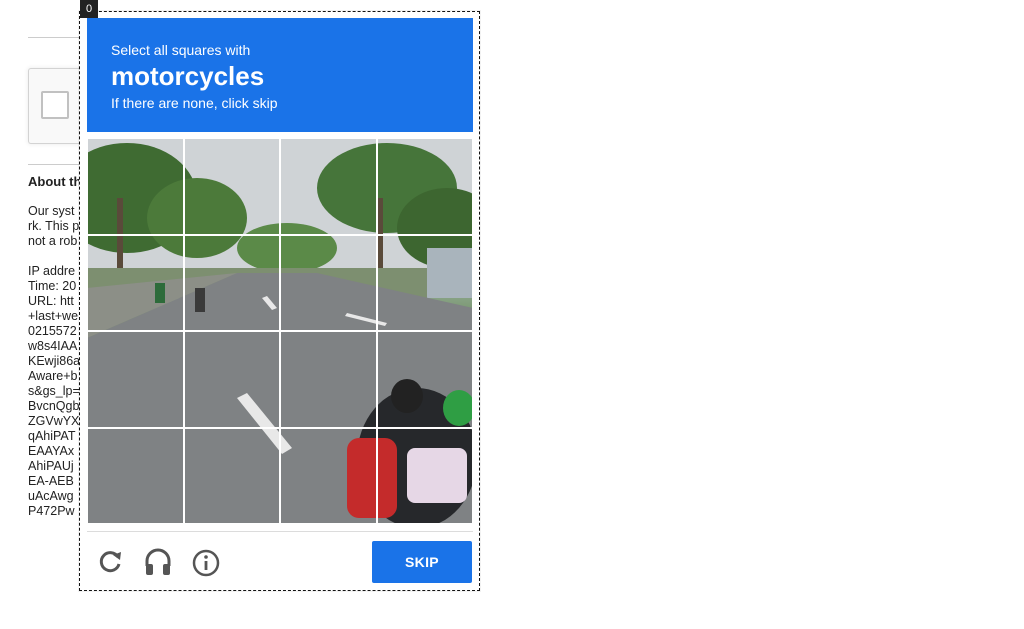 The width and height of the screenshot is (1024, 629). What do you see at coordinates (51, 511) in the screenshot?
I see `diagnostic-line: P472Pw` at bounding box center [51, 511].